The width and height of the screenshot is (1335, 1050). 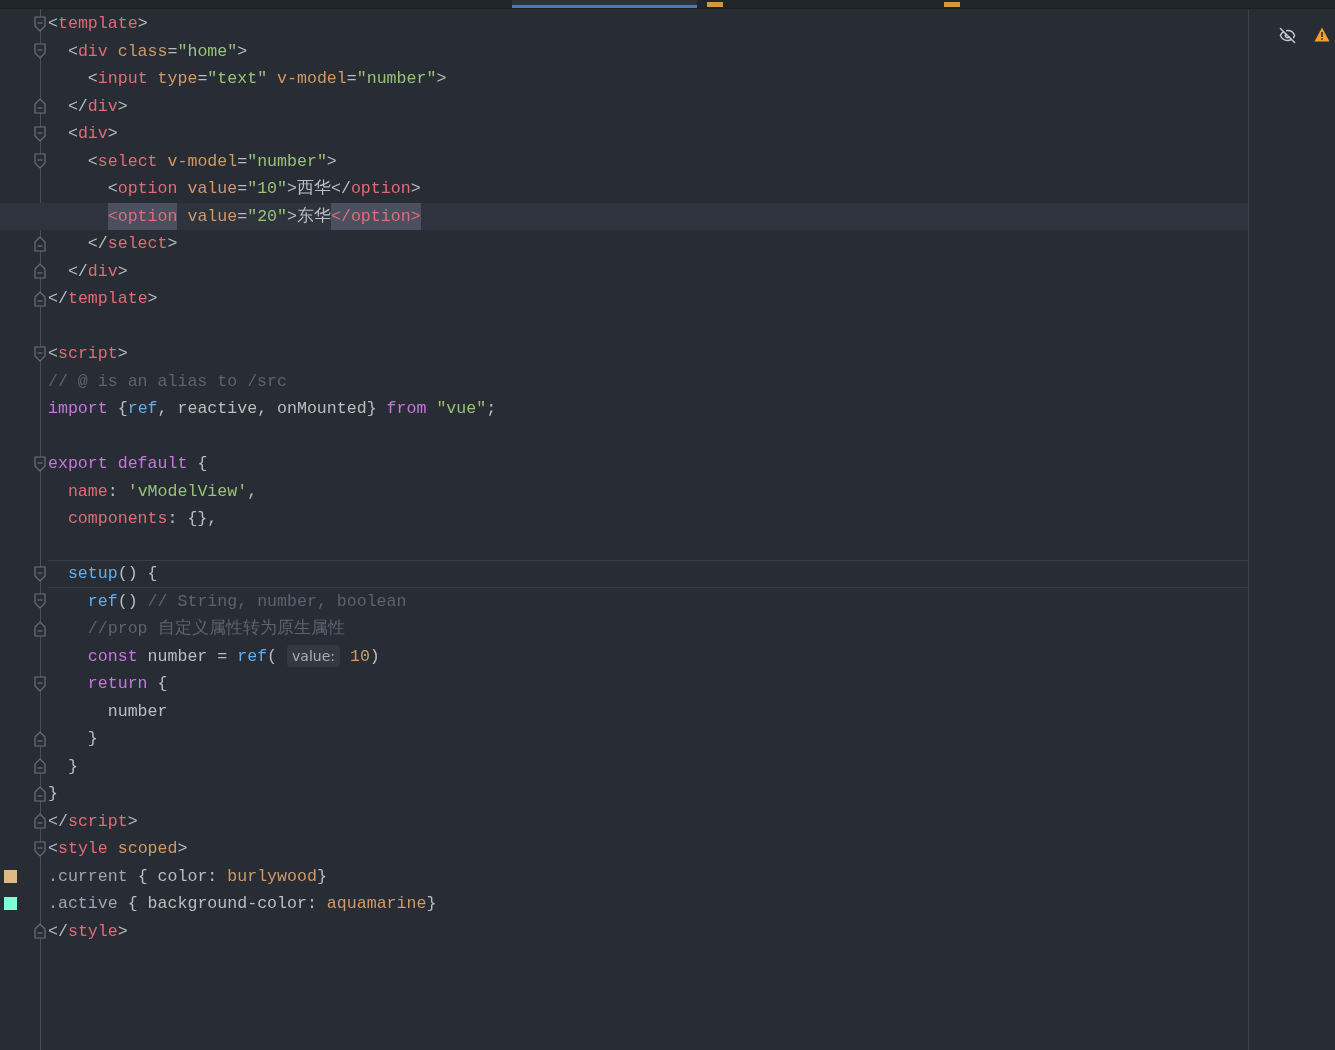 What do you see at coordinates (252, 491) in the screenshot?
I see `code-token: ,` at bounding box center [252, 491].